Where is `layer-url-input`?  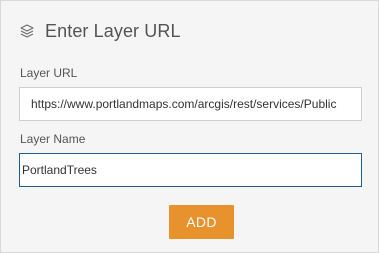 layer-url-input is located at coordinates (190, 104).